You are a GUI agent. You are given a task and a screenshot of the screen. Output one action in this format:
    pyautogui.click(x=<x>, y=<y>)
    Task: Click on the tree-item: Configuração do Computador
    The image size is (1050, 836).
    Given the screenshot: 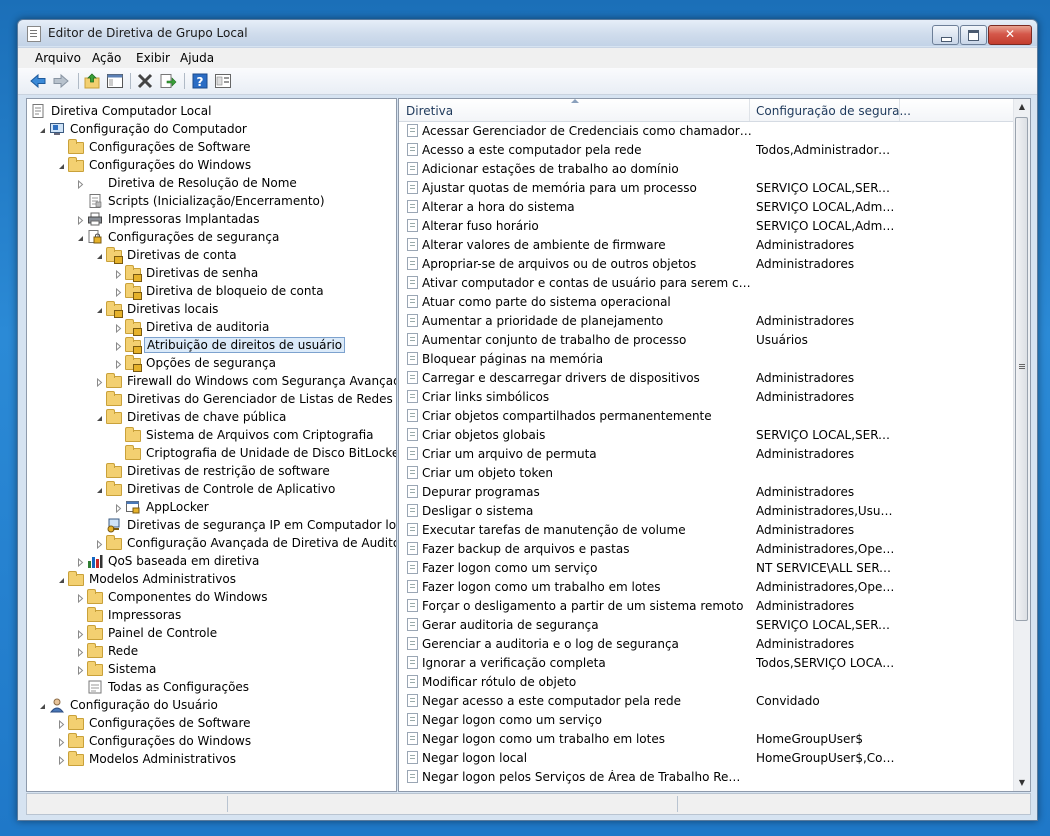 What is the action you would take?
    pyautogui.click(x=211, y=129)
    